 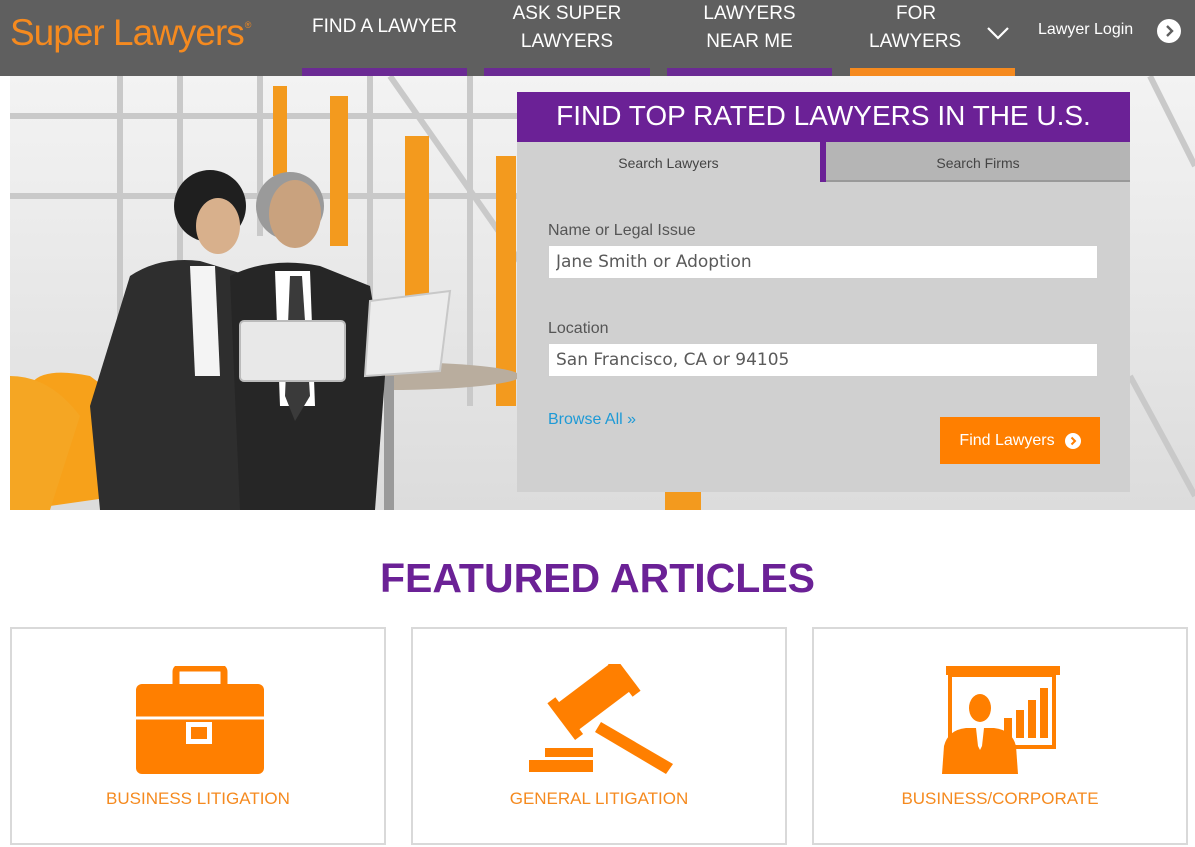 I want to click on briefcase-icon, so click(x=200, y=720).